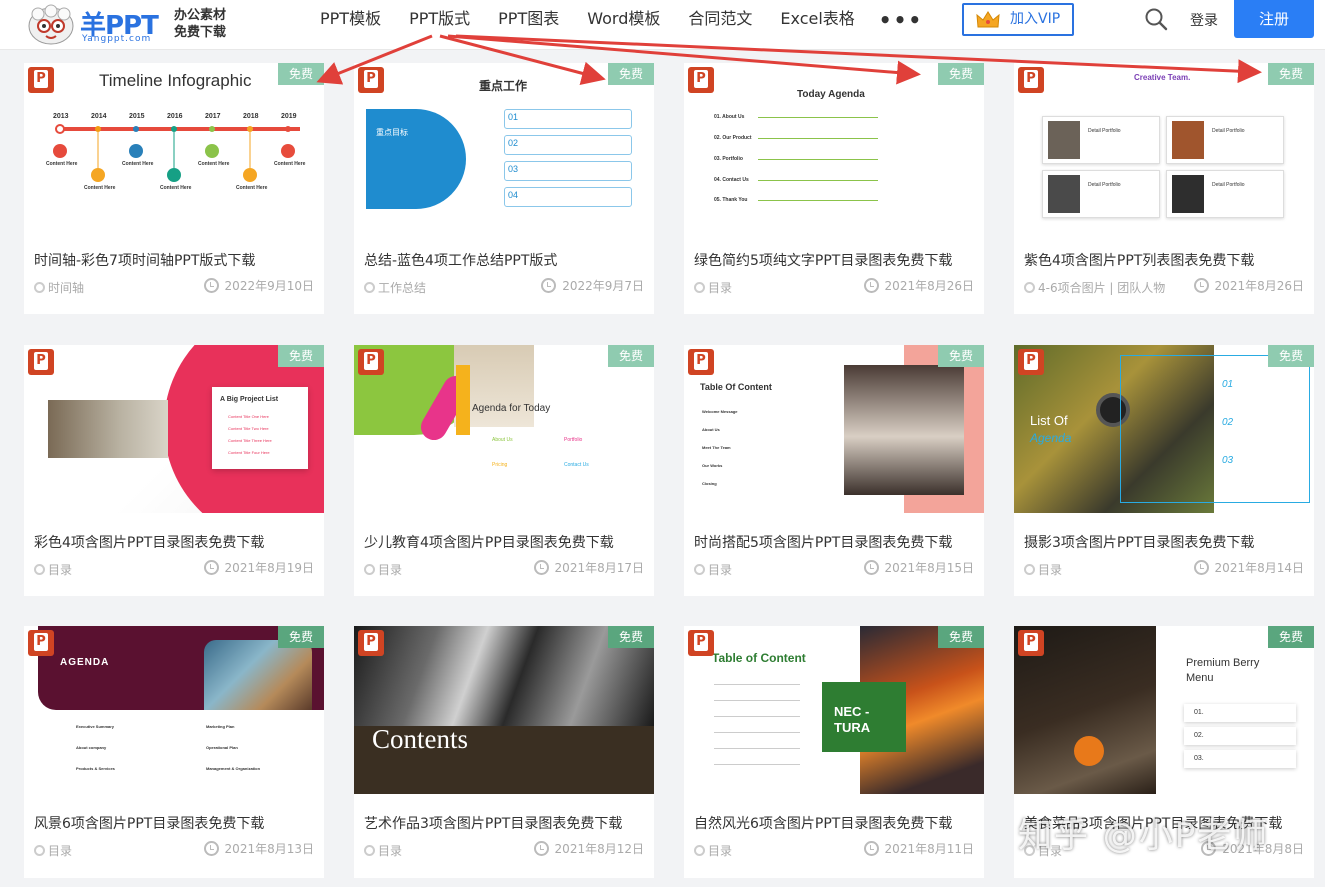  I want to click on timeline-year: 2018, so click(251, 116).